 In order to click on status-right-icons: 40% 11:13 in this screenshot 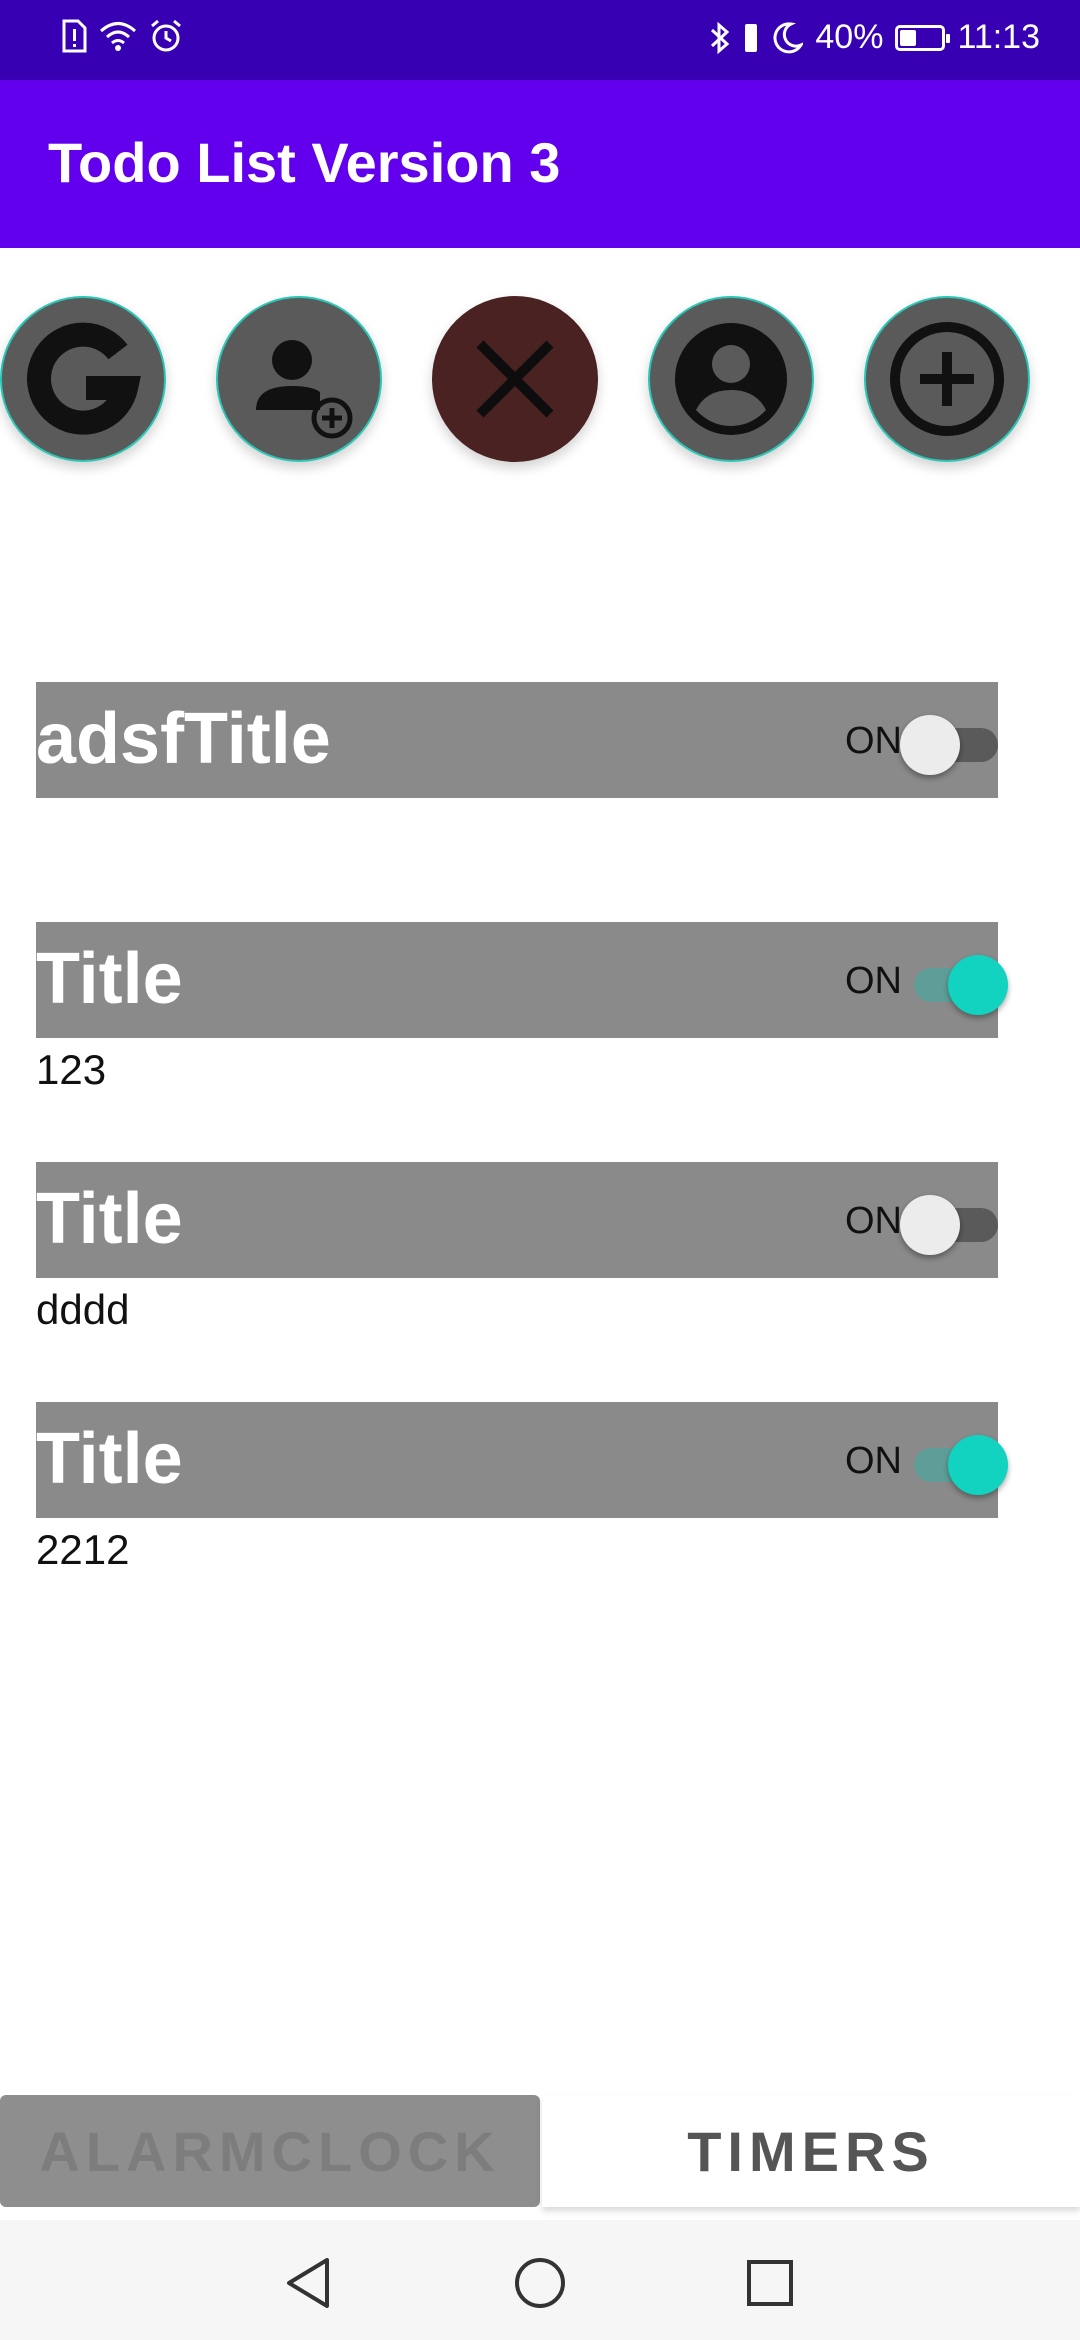, I will do `click(874, 37)`.